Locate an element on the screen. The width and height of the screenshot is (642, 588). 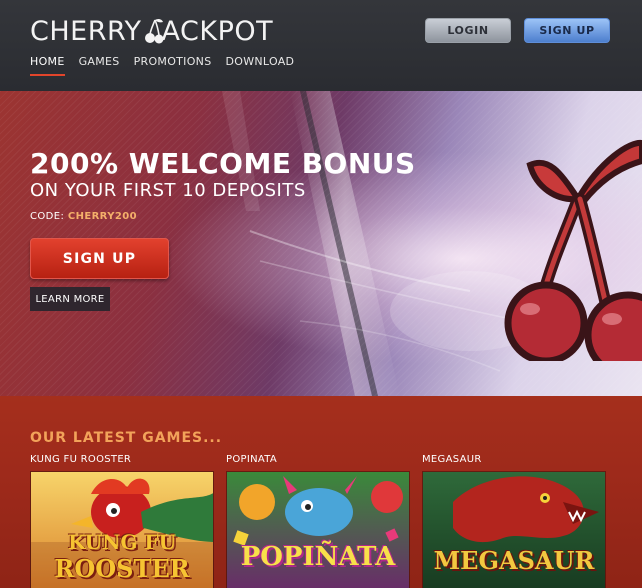
game-thumbnail: POPIÑATA is located at coordinates (318, 529).